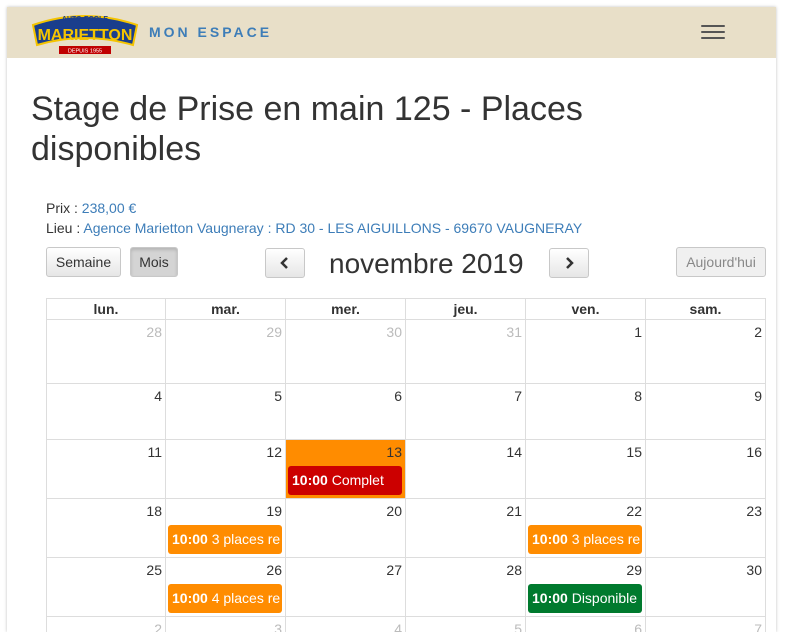 The image size is (785, 632). I want to click on day-cell: 23, so click(706, 528).